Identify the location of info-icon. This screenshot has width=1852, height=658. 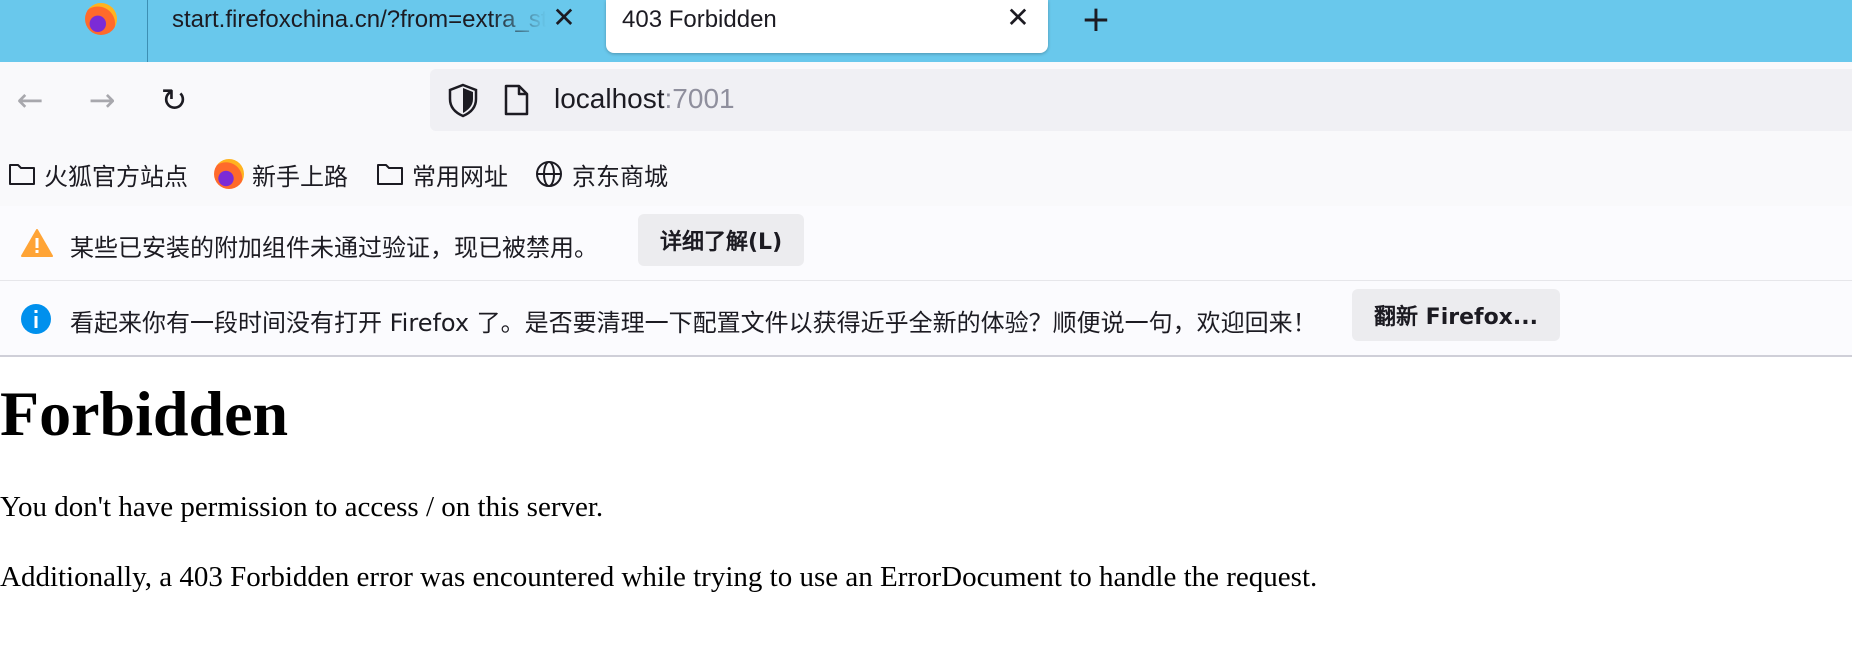
(36, 319).